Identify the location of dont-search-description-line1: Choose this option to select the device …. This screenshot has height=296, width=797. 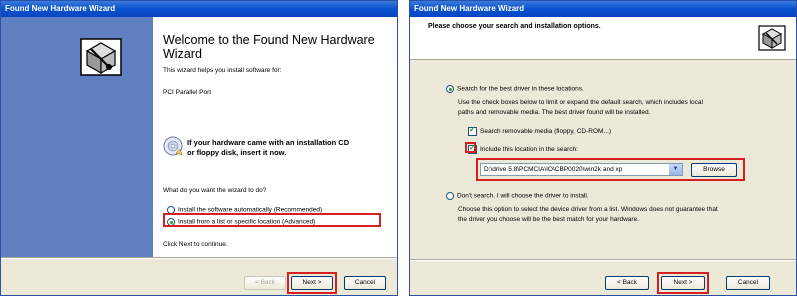
(588, 209).